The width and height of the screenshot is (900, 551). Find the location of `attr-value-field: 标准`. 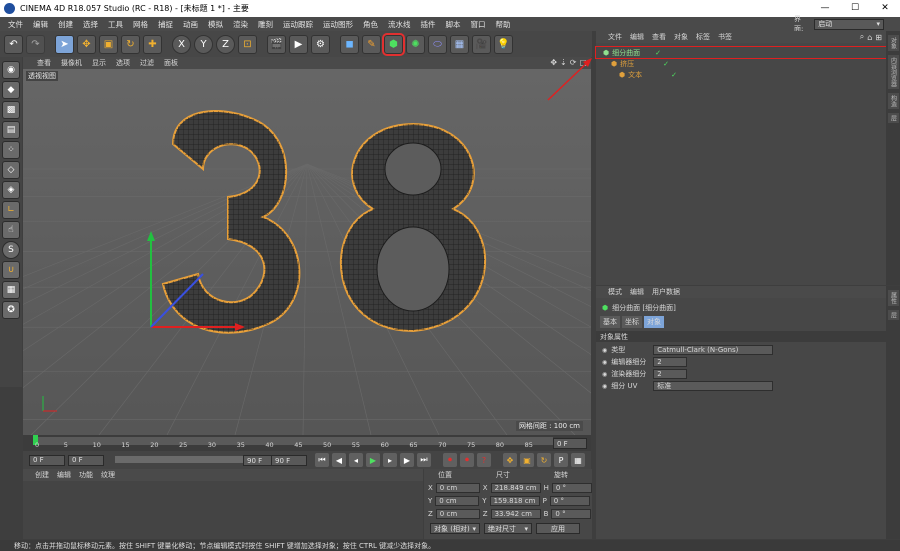

attr-value-field: 标准 is located at coordinates (713, 386).